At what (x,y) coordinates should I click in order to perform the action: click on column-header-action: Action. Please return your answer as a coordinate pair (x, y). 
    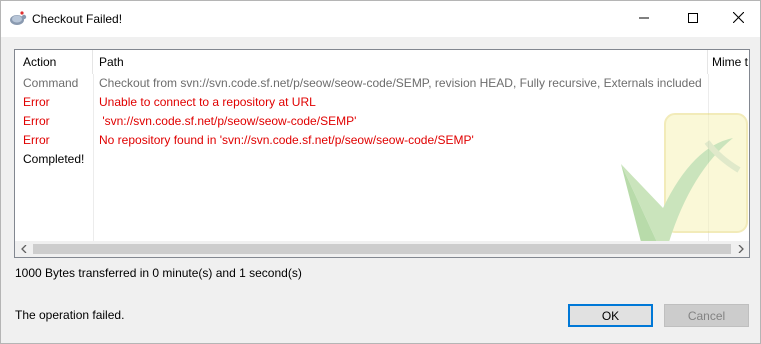
    Looking at the image, I should click on (54, 62).